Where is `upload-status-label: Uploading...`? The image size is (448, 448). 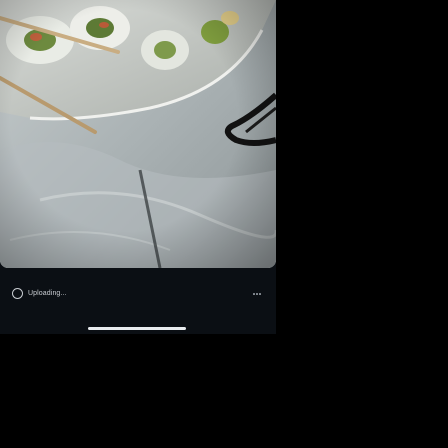 upload-status-label: Uploading... is located at coordinates (47, 293).